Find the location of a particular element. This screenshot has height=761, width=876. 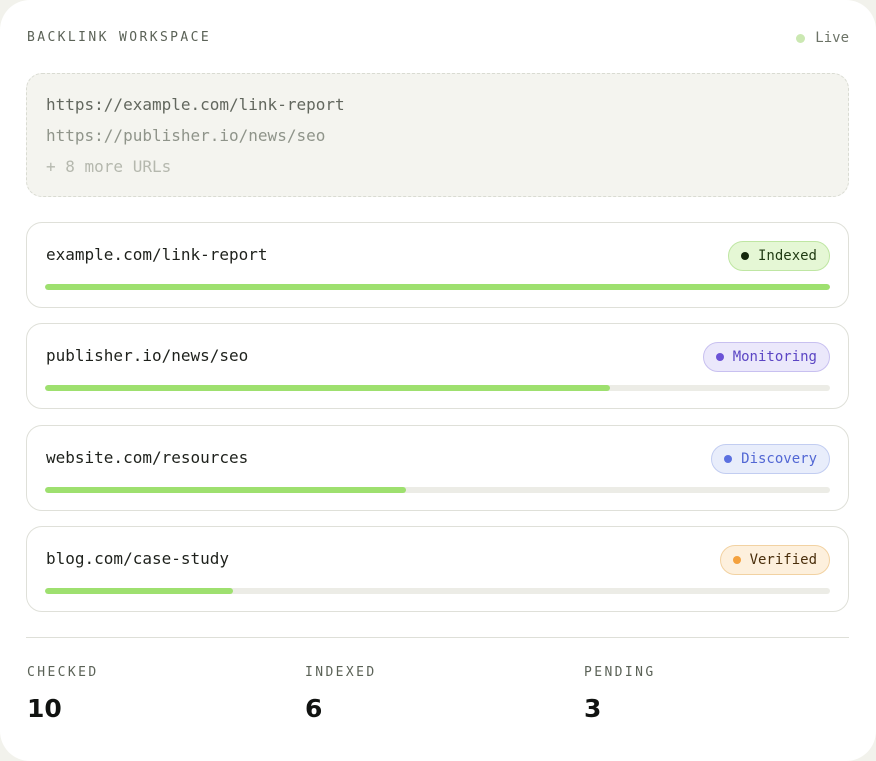

url-line-2: https://publisher.io/news/seo is located at coordinates (186, 135).